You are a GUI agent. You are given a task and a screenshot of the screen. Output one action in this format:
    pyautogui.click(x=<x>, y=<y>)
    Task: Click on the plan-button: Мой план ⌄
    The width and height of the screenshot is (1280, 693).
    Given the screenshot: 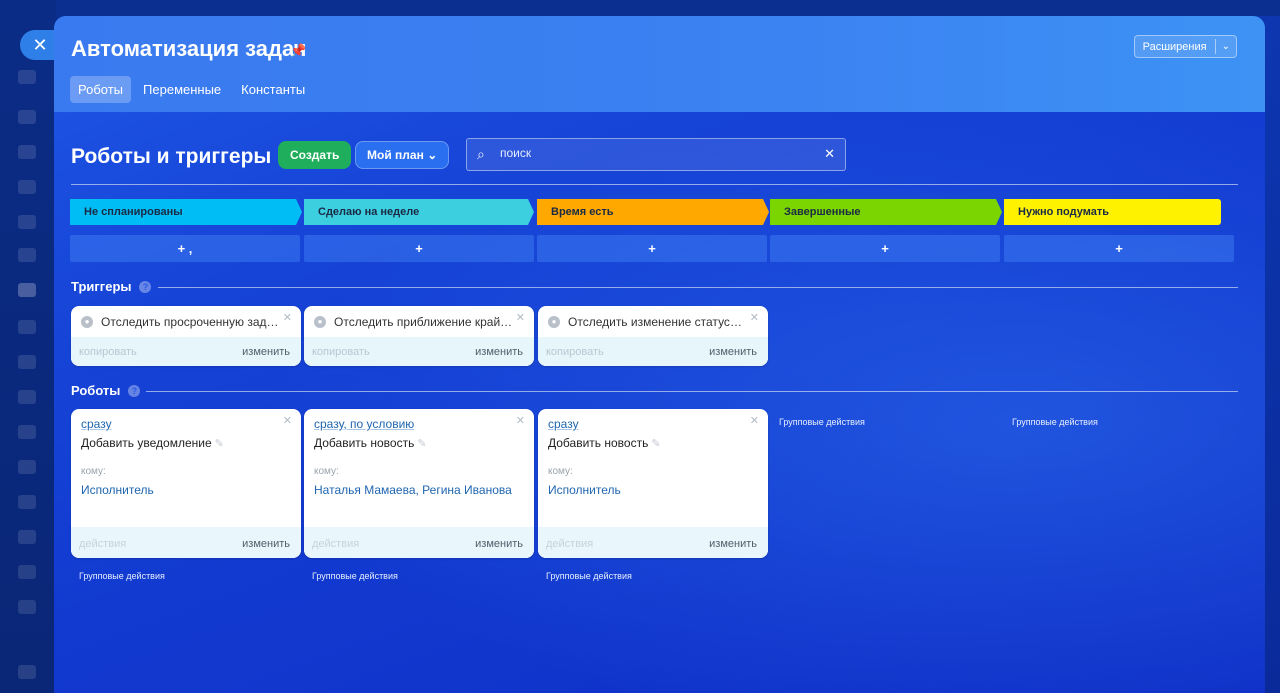 What is the action you would take?
    pyautogui.click(x=402, y=155)
    